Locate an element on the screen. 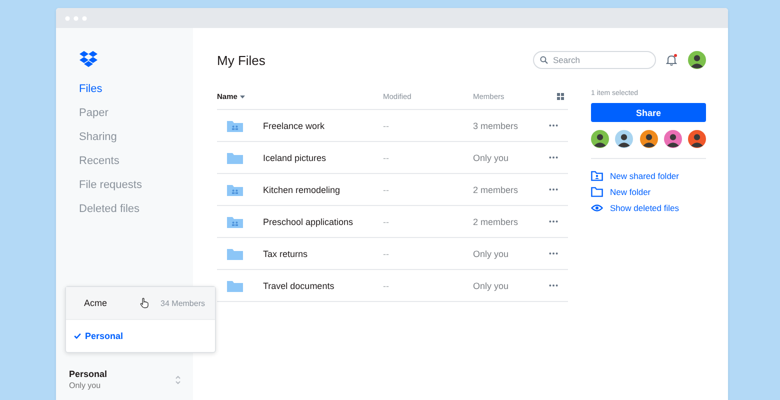  logo-icon is located at coordinates (88, 59).